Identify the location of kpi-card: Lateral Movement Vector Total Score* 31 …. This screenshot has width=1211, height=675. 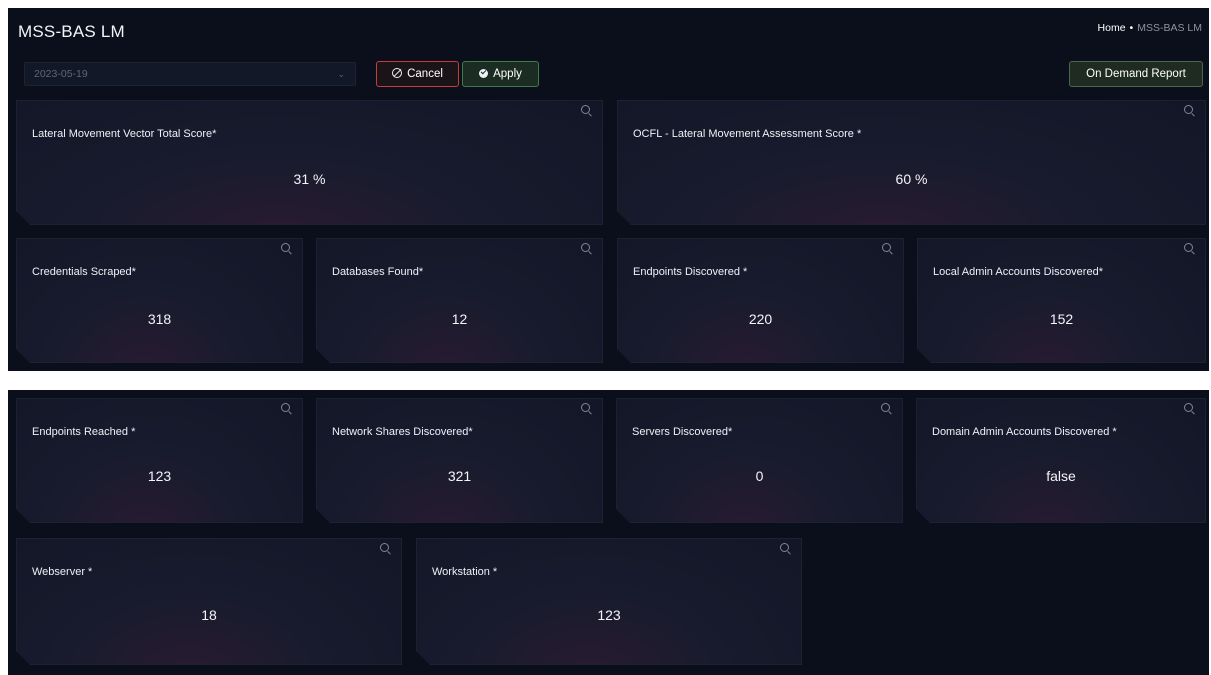
(309, 162).